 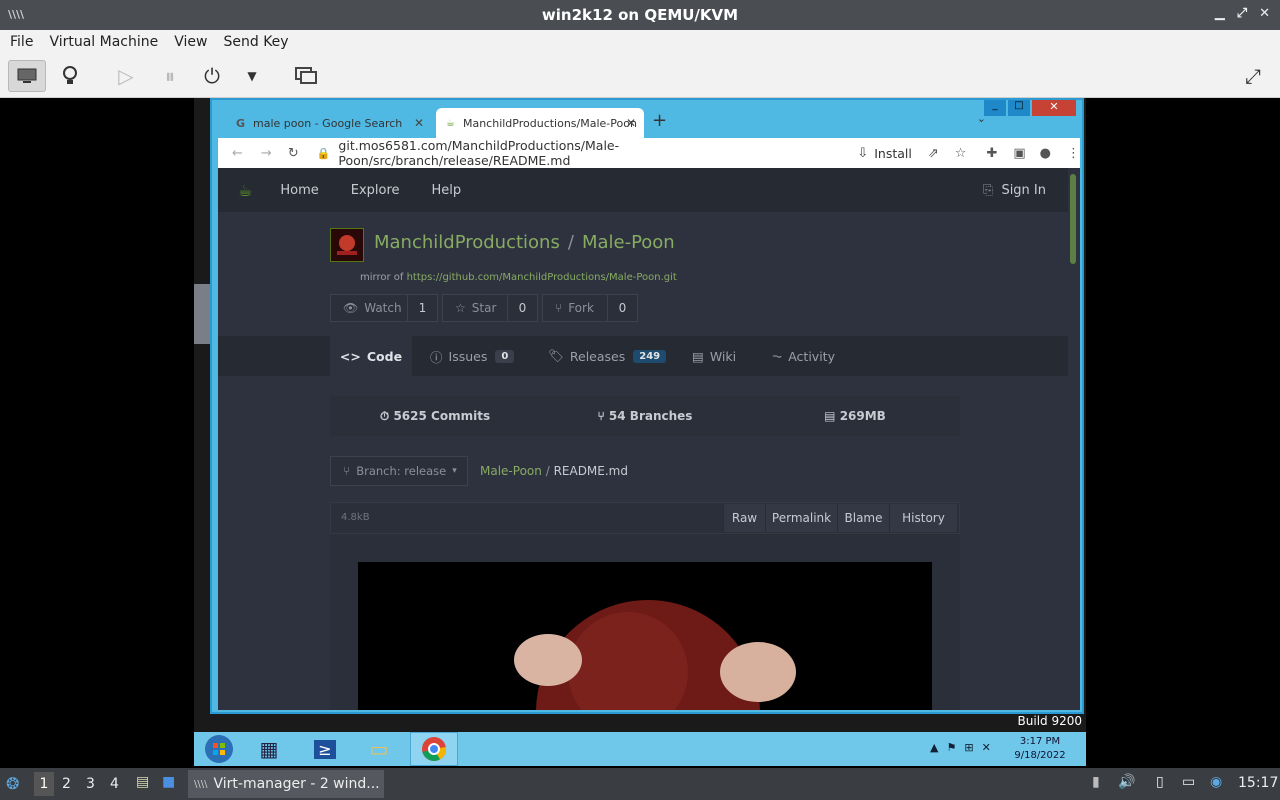 I want to click on share-icon: ⇗, so click(x=933, y=153).